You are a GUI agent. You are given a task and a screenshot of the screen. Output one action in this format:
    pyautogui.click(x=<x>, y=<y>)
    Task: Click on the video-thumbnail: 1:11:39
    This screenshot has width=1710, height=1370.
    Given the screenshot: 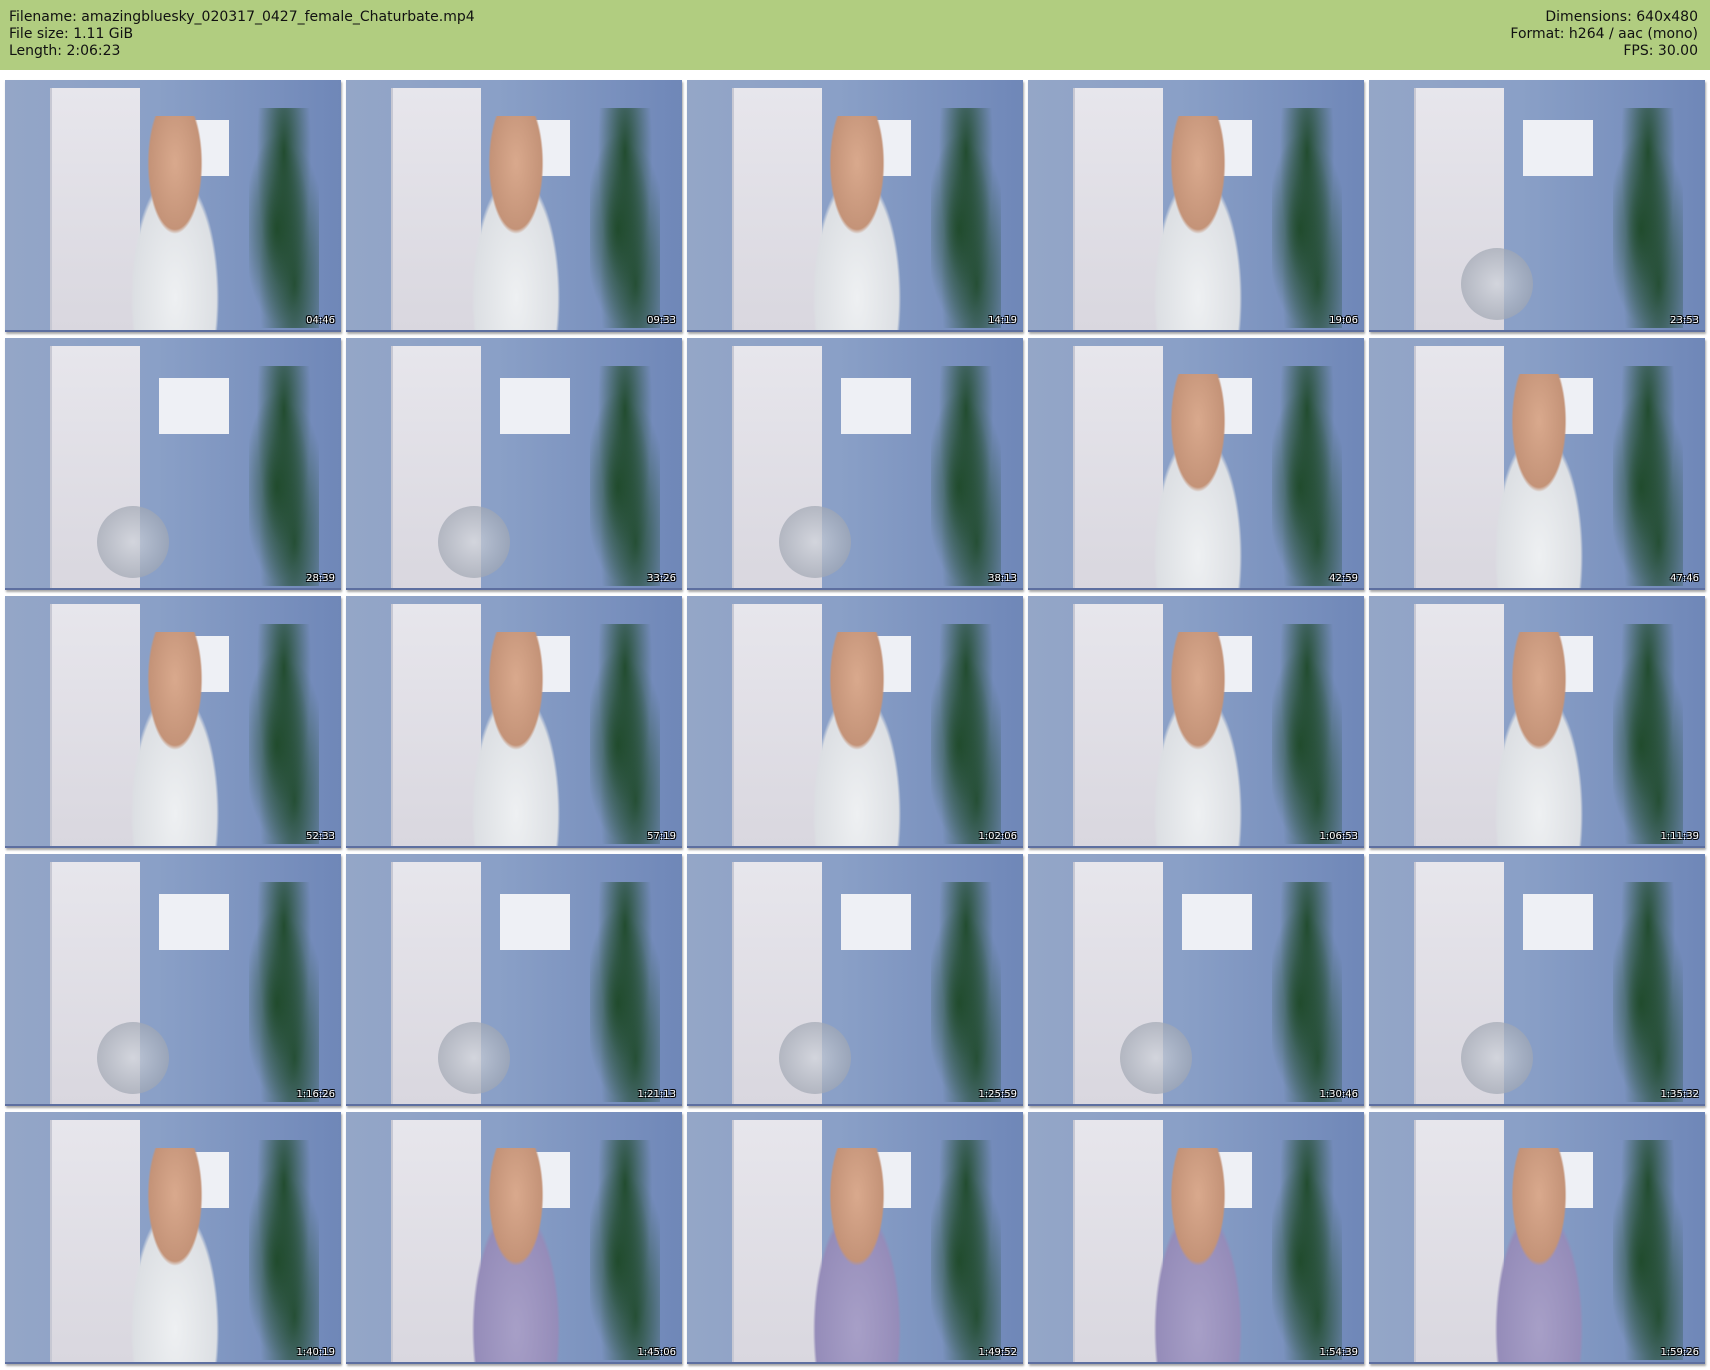 What is the action you would take?
    pyautogui.click(x=1537, y=722)
    